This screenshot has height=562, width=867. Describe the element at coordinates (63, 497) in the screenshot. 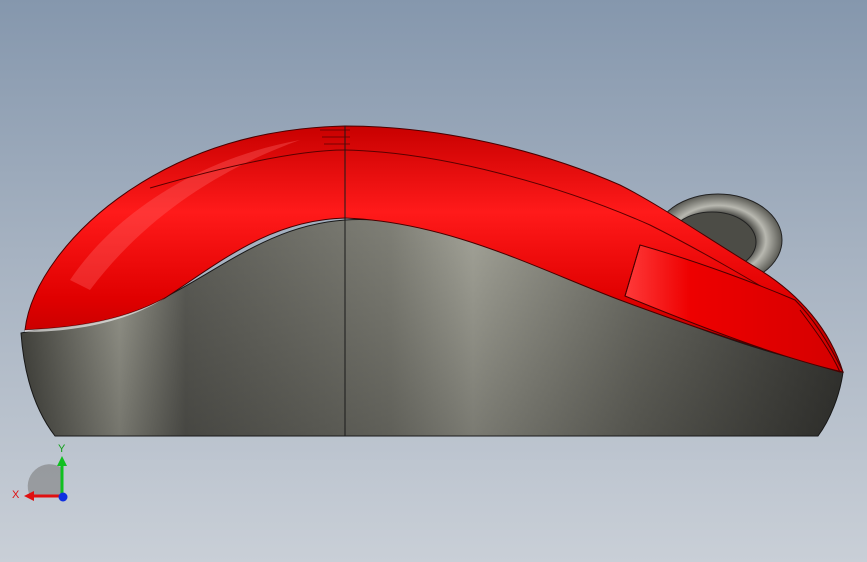

I see `triad-z-axis` at that location.